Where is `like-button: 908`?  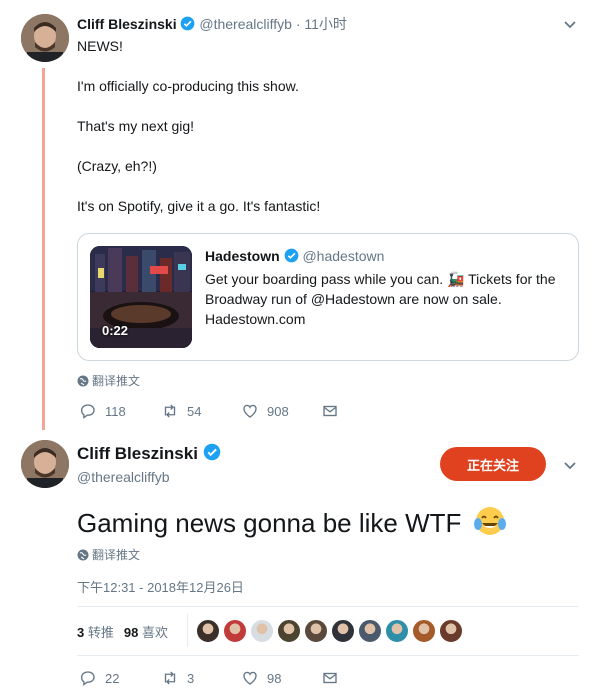
like-button: 908 is located at coordinates (281, 411).